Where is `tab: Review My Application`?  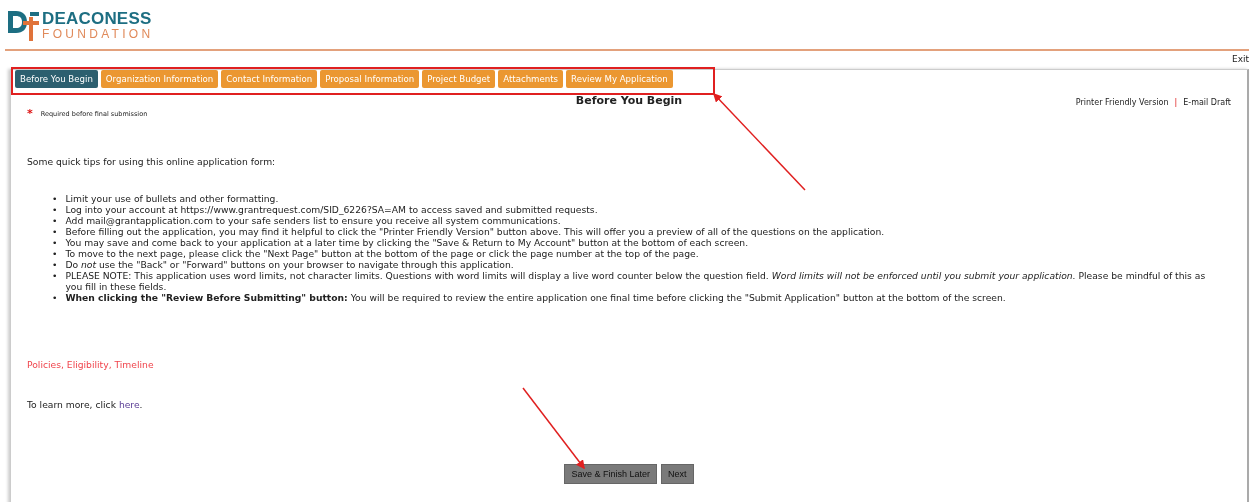 tab: Review My Application is located at coordinates (619, 79).